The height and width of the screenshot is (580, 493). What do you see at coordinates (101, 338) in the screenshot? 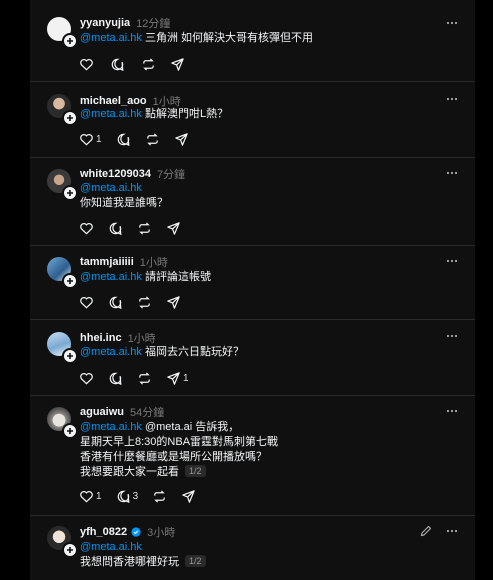
I see `username: hhei.inc` at bounding box center [101, 338].